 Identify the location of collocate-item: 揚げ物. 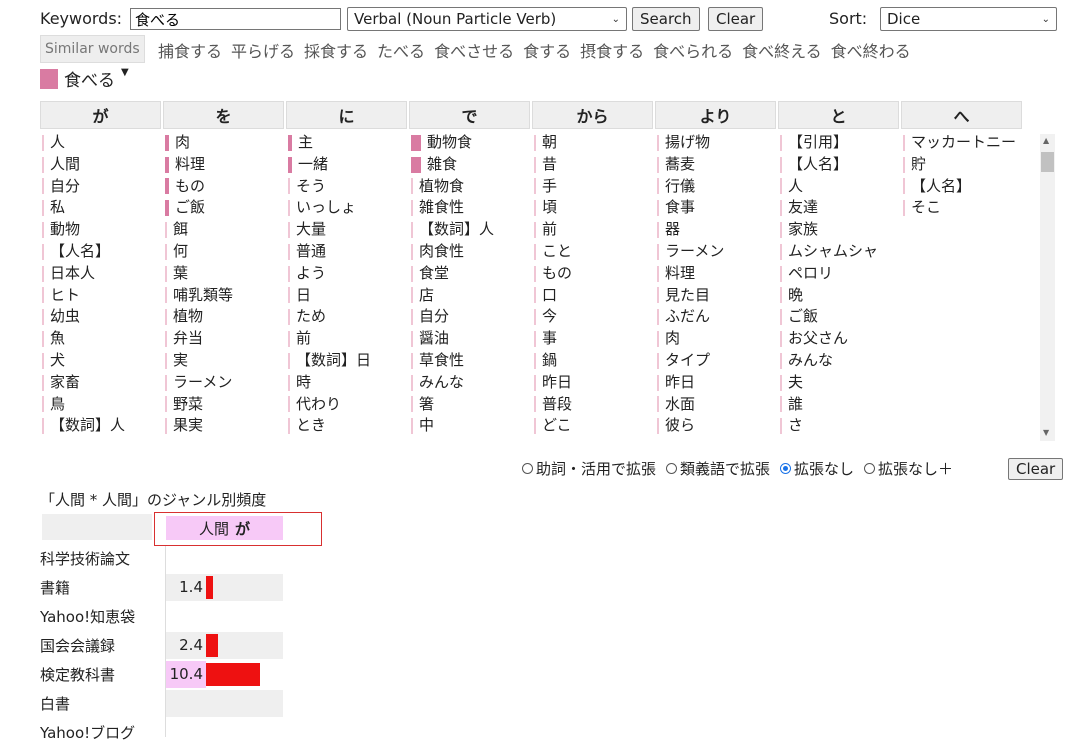
(716, 143).